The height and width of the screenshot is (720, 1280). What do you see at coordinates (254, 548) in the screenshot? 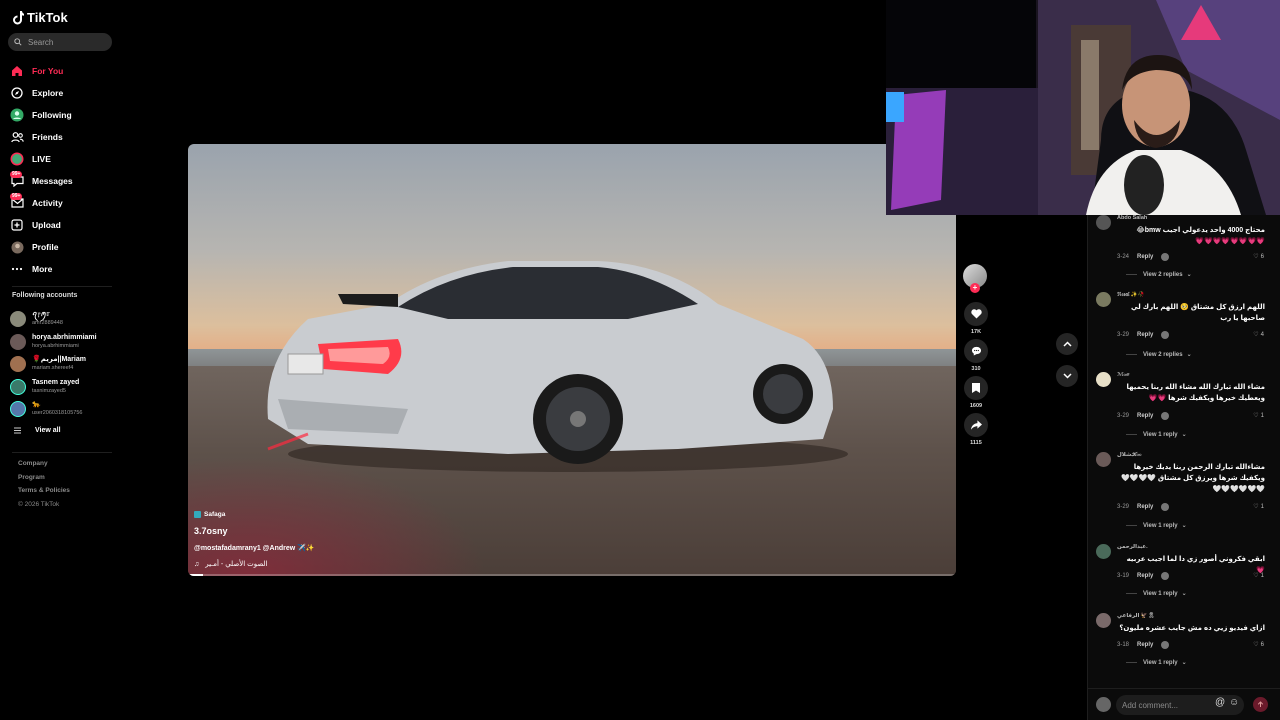
I see `video-caption: @mostafadamrany1 @Andrew ✈️✨` at bounding box center [254, 548].